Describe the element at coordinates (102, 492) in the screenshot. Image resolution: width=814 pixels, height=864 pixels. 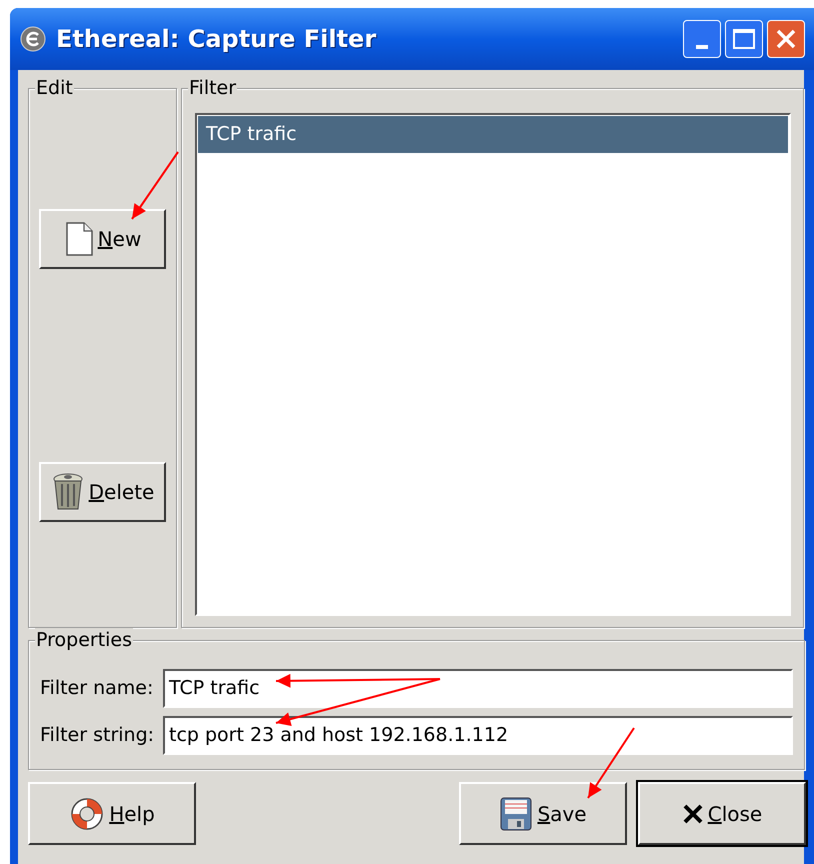
I see `delete-button: Delete` at that location.